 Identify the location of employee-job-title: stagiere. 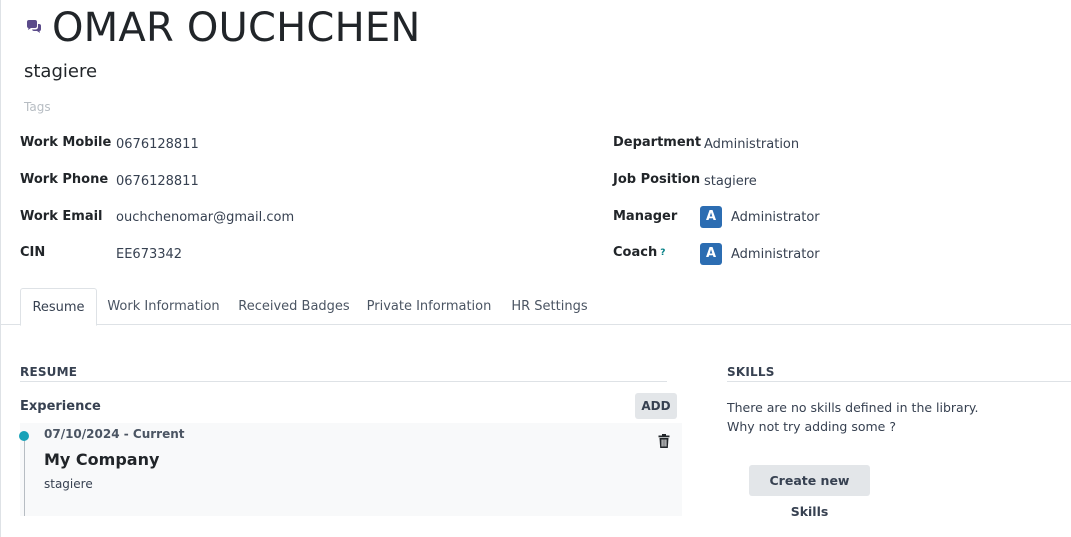
(60, 72).